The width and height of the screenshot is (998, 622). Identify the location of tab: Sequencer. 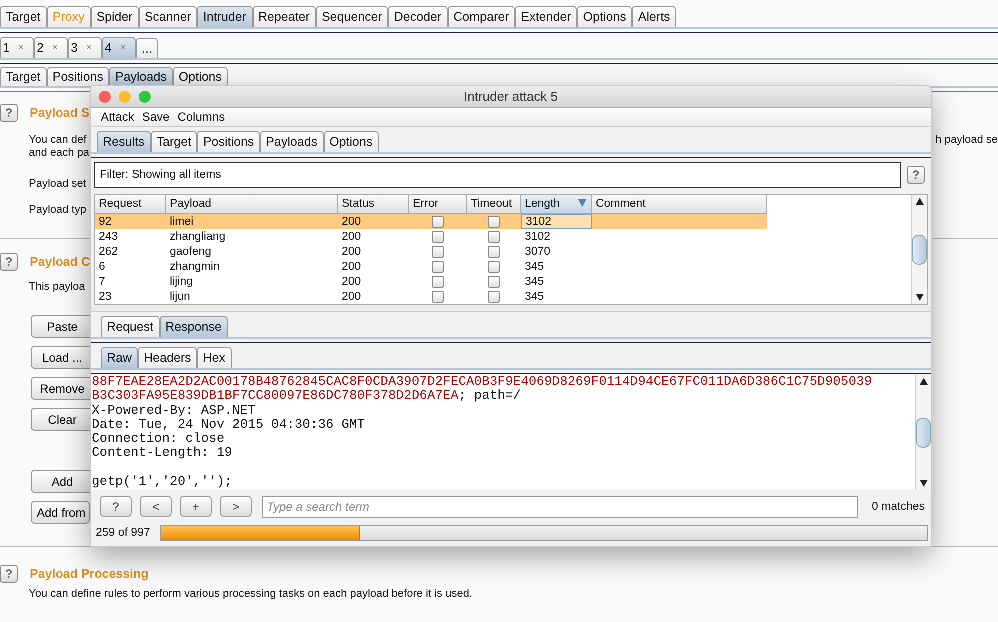
(352, 16).